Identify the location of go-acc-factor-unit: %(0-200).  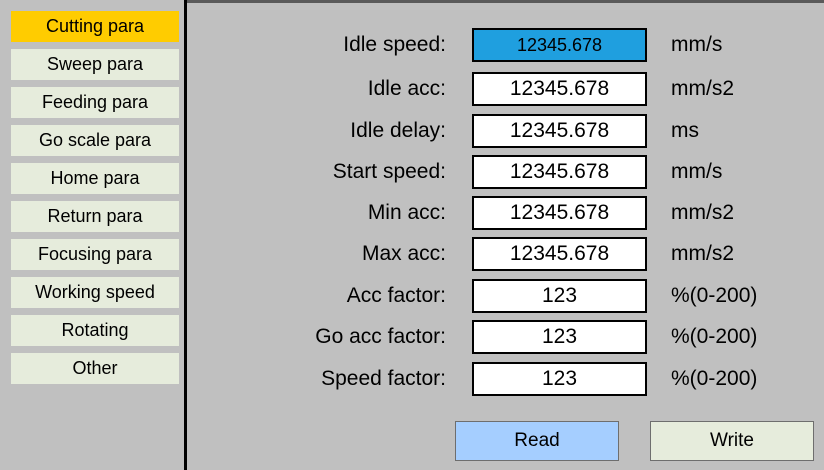
(714, 336).